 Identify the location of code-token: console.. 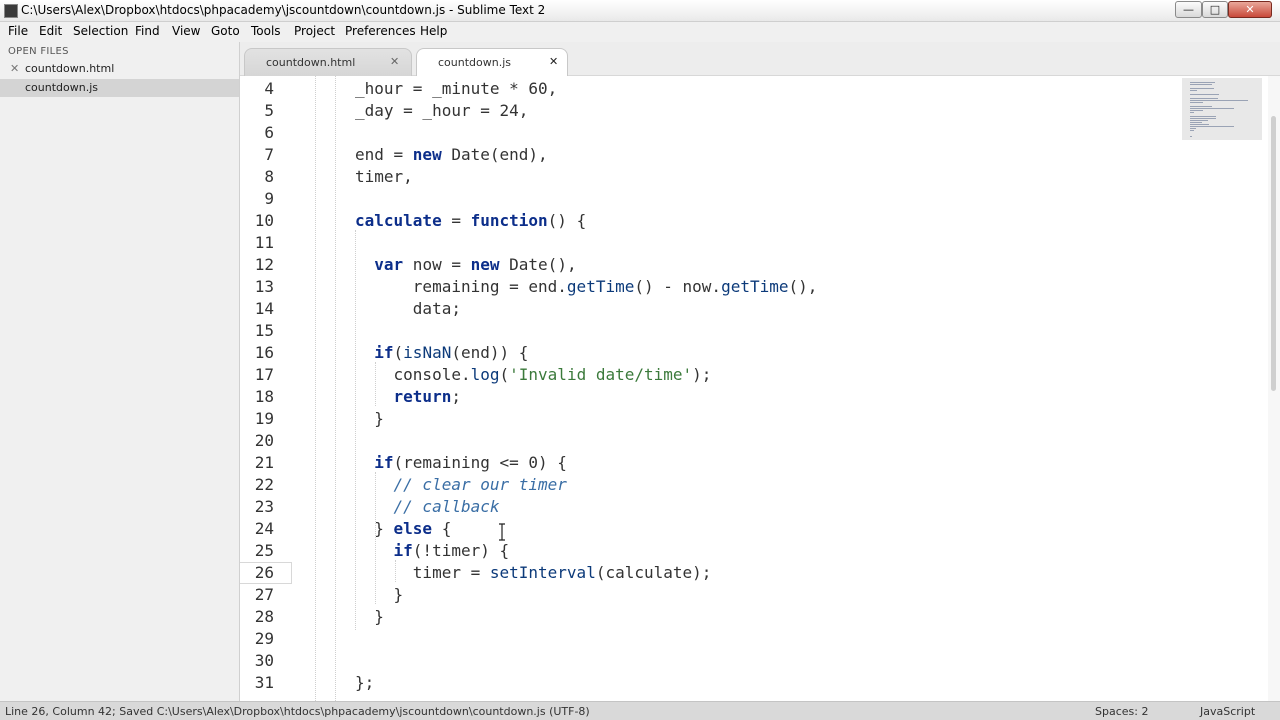
(413, 374).